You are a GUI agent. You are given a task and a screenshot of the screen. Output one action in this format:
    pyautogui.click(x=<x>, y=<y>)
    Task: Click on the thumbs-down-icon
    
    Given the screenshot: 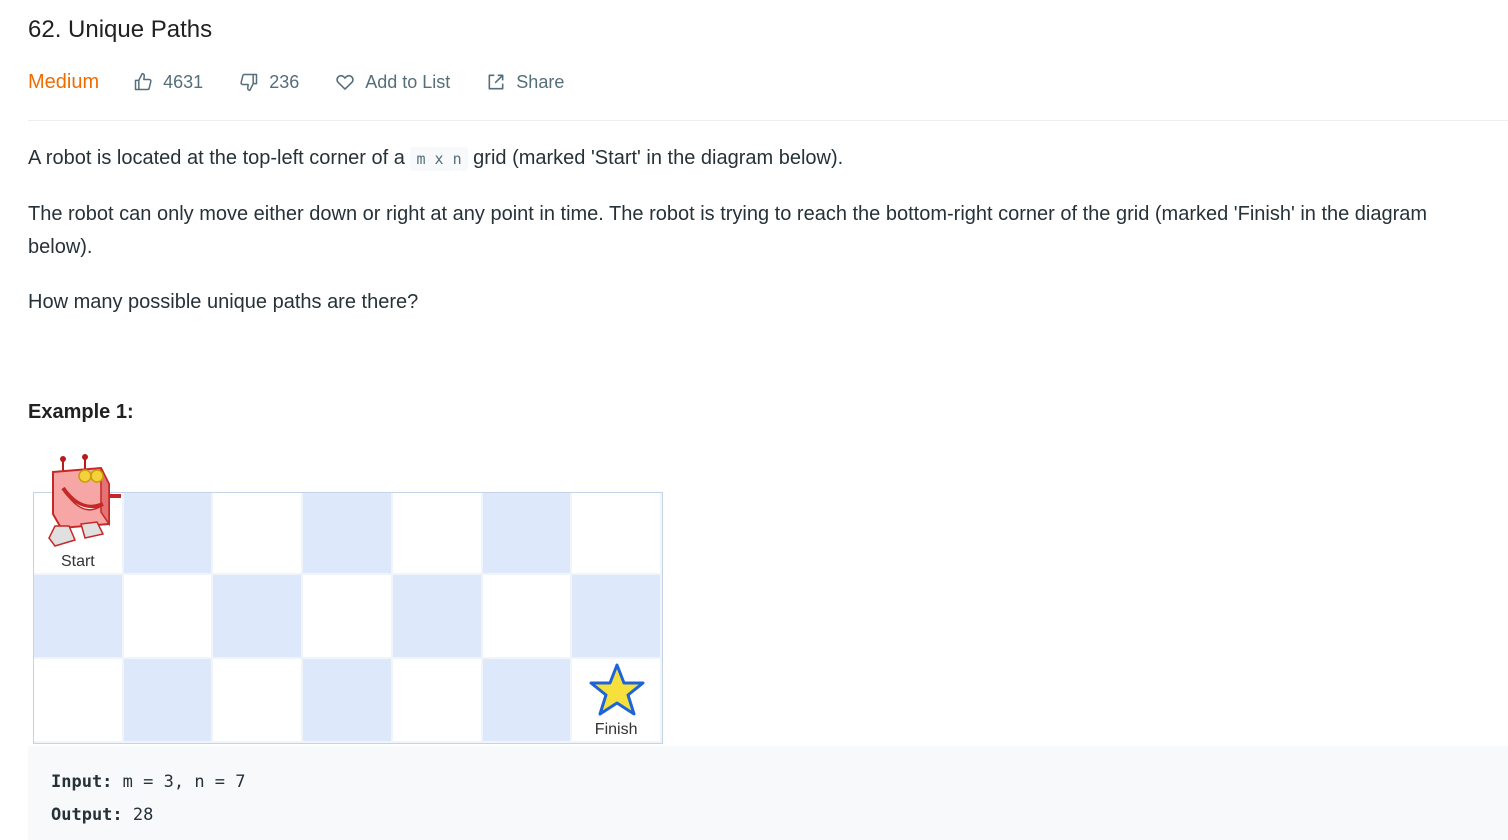 What is the action you would take?
    pyautogui.click(x=249, y=82)
    